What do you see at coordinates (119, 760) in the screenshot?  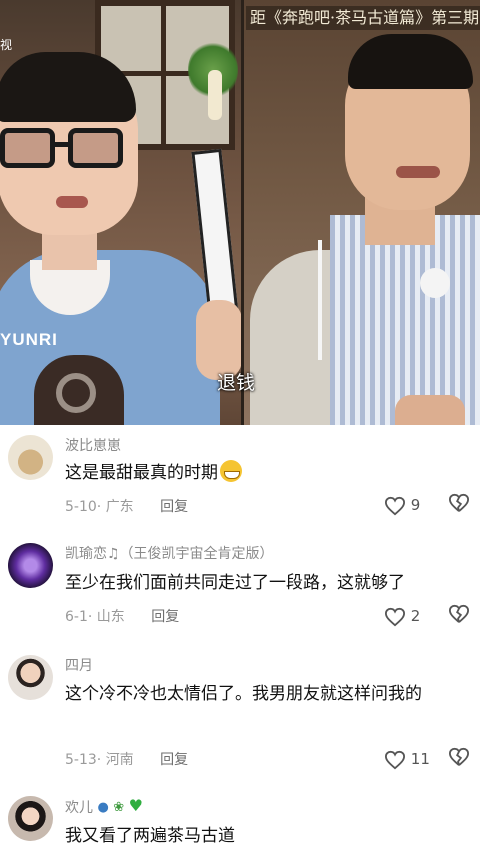 I see `comment-location: 河南` at bounding box center [119, 760].